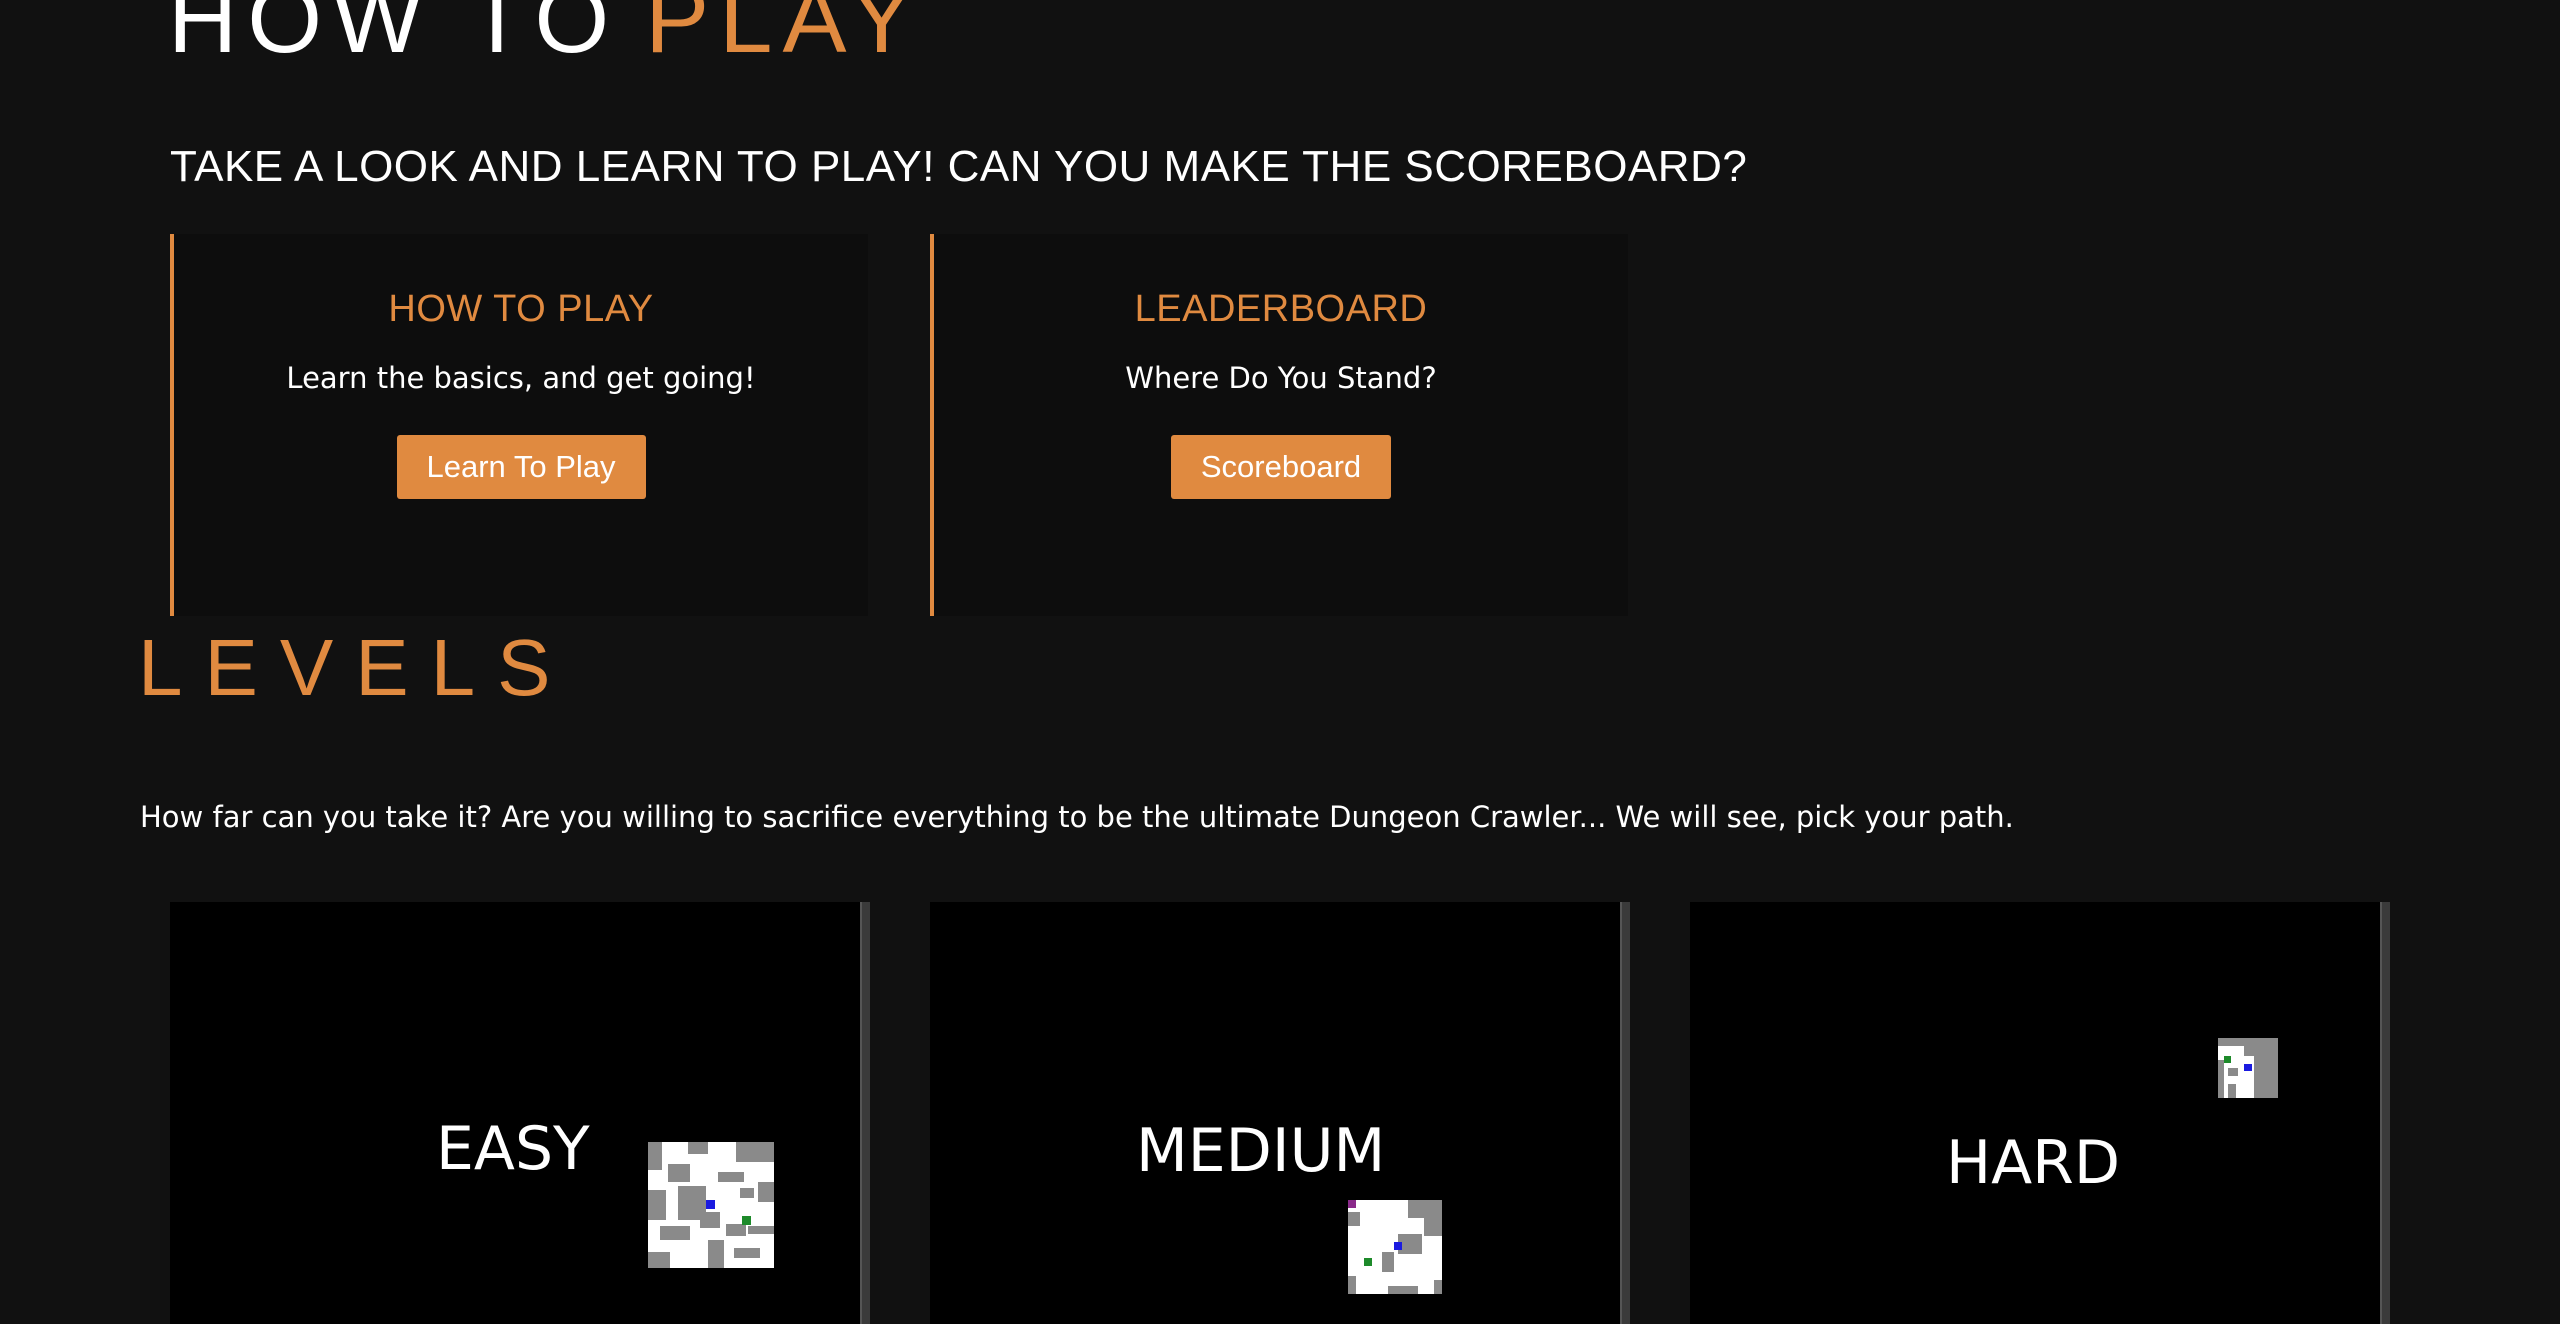  I want to click on level-name: EASY, so click(513, 1149).